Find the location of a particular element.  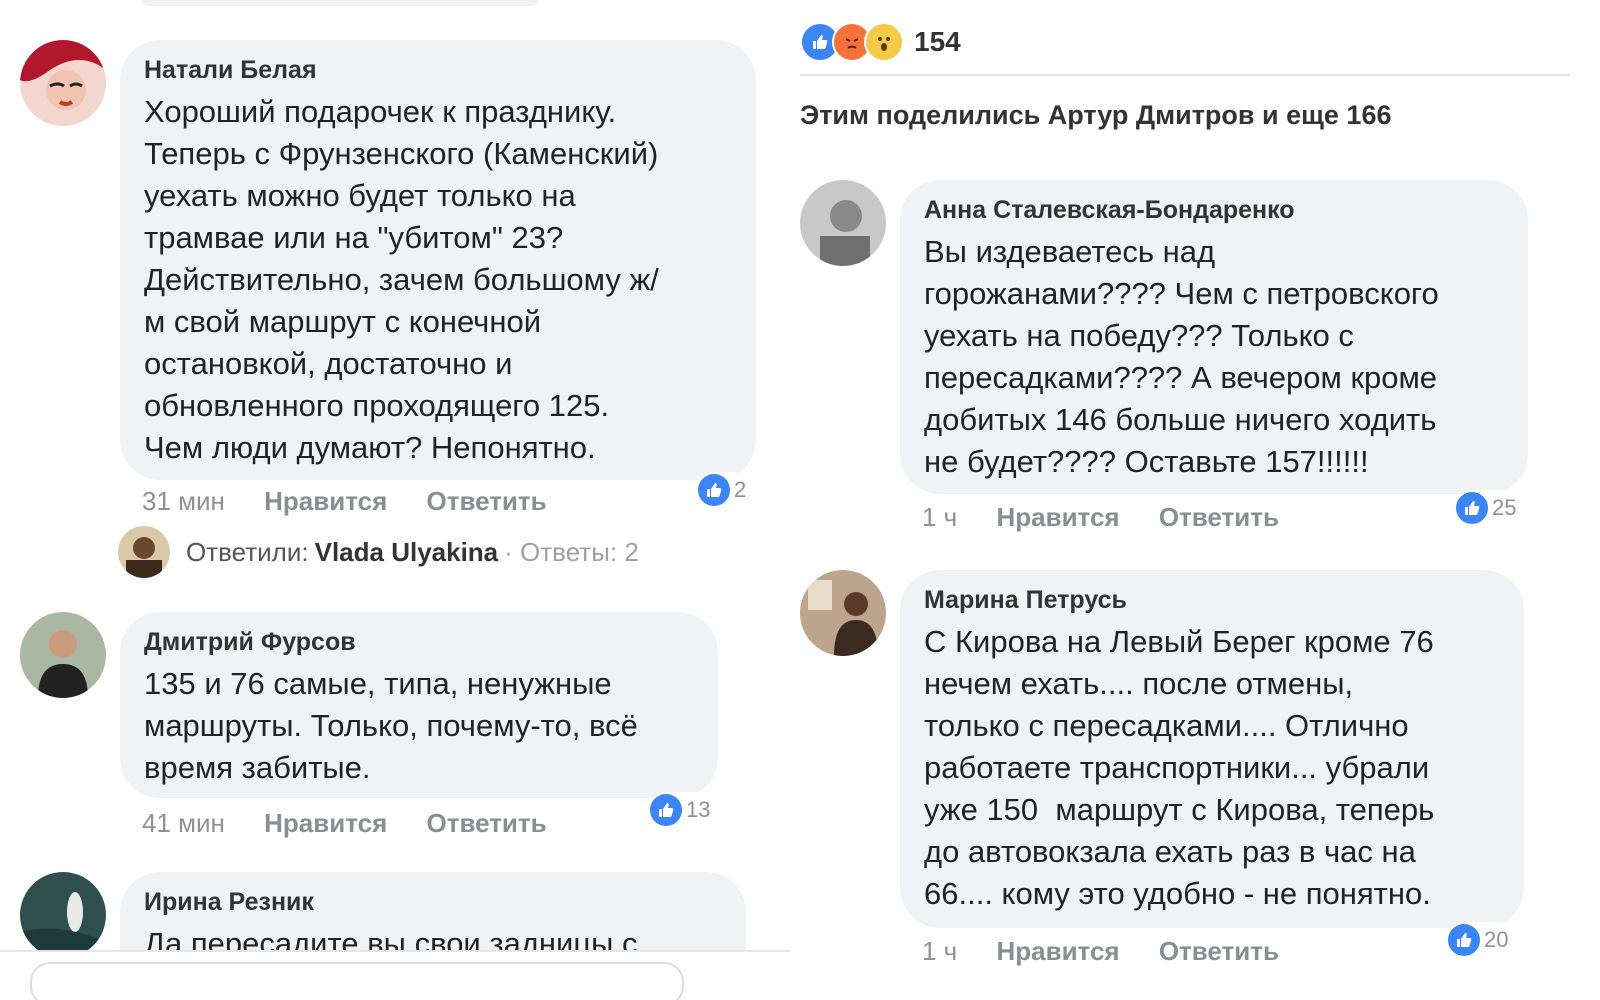

like-count-badge: 13 is located at coordinates (682, 810).